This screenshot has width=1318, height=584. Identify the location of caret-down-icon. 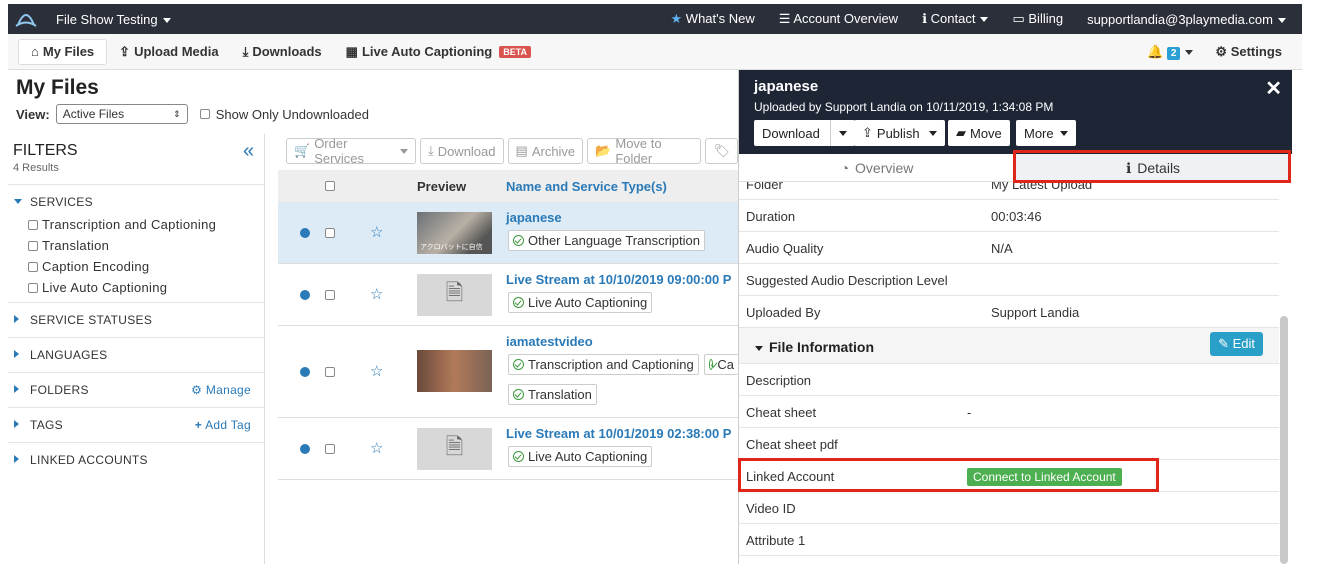
(759, 348).